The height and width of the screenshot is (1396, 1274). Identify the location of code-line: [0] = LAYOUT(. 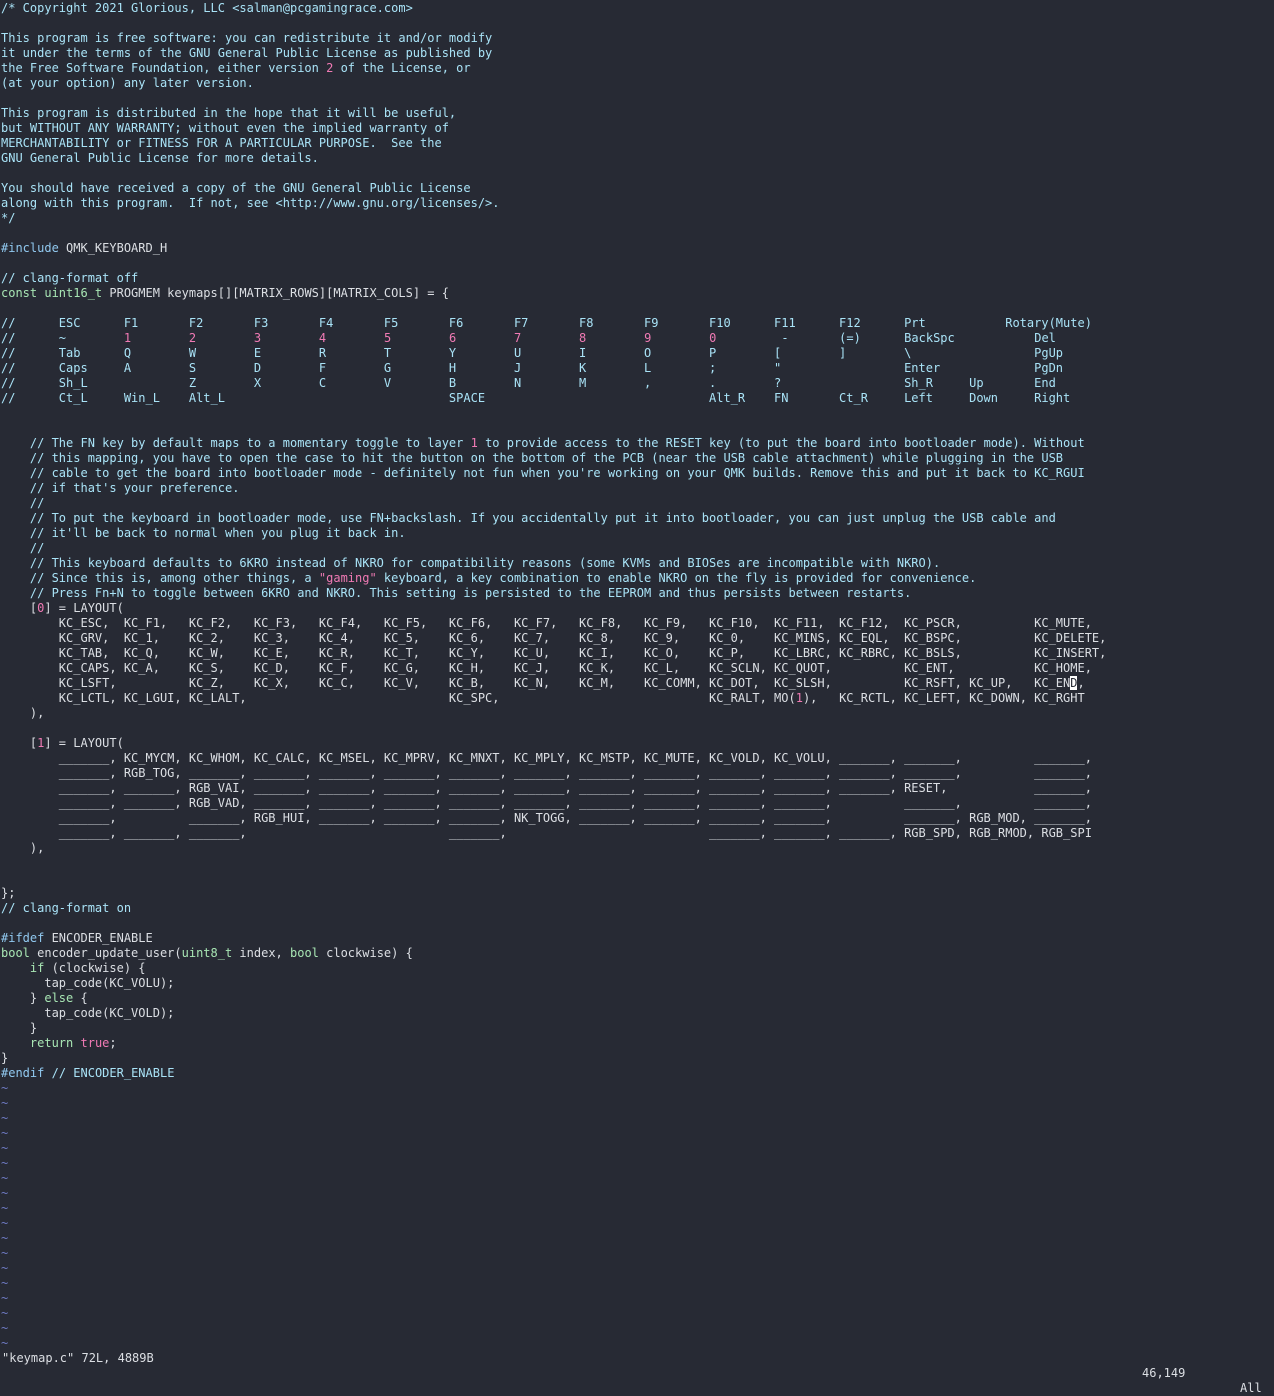
(62, 608).